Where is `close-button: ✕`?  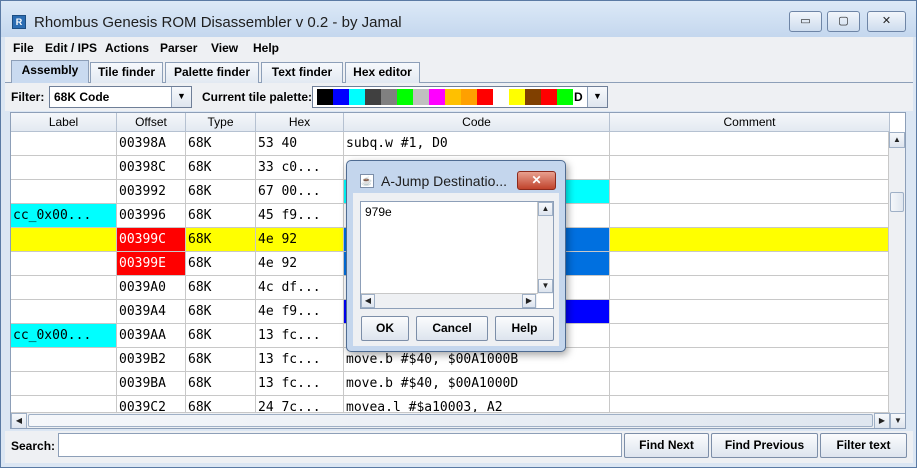 close-button: ✕ is located at coordinates (886, 21).